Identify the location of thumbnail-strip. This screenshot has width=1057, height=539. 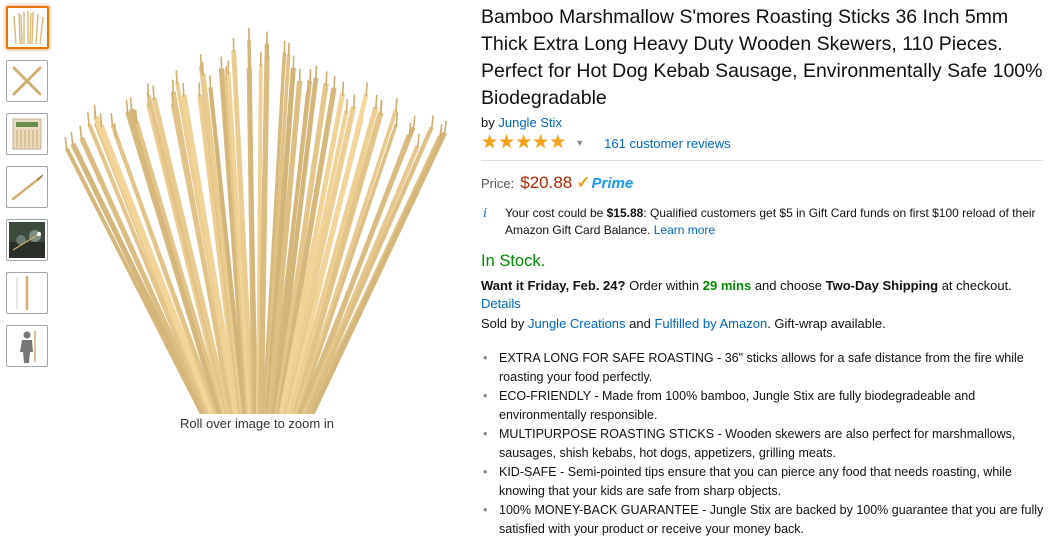
(28, 192).